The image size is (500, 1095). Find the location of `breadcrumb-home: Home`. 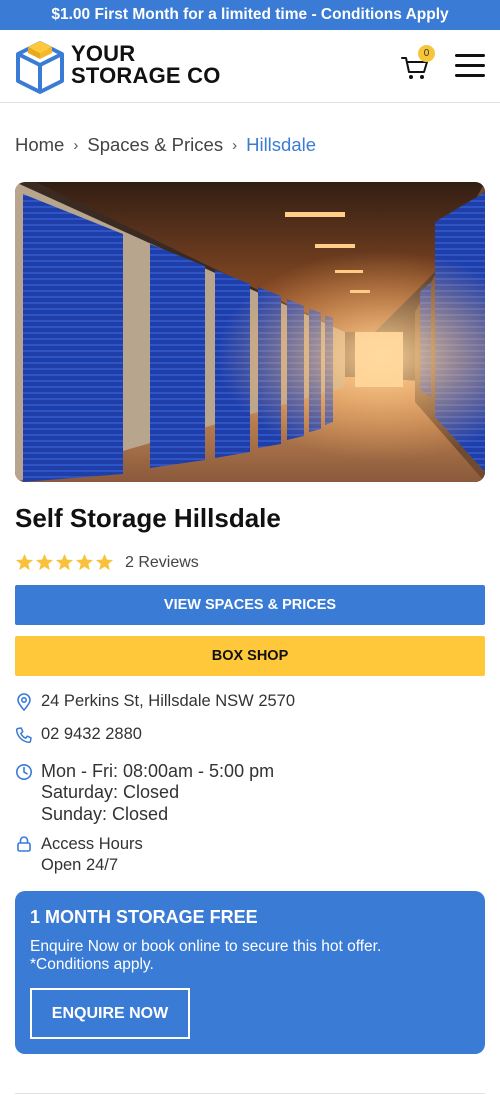

breadcrumb-home: Home is located at coordinates (39, 145).